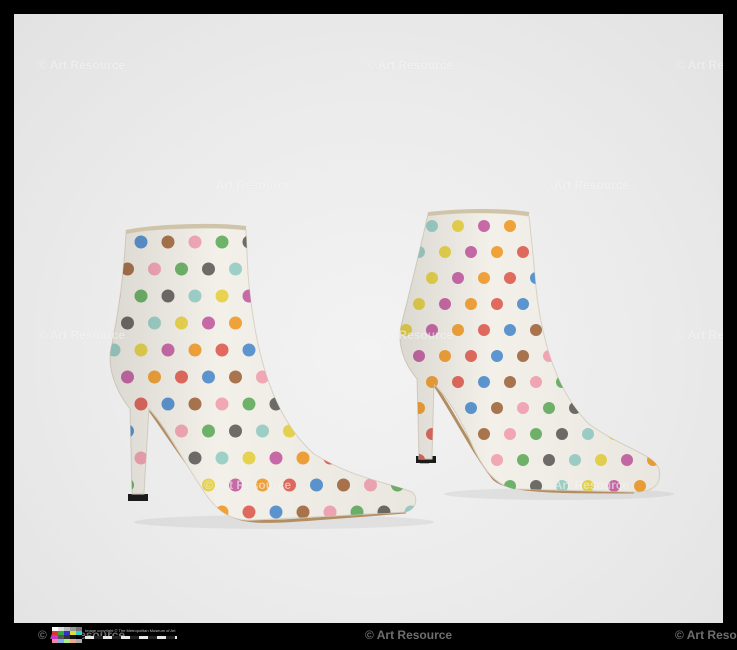  What do you see at coordinates (131, 637) in the screenshot?
I see `scale-bar` at bounding box center [131, 637].